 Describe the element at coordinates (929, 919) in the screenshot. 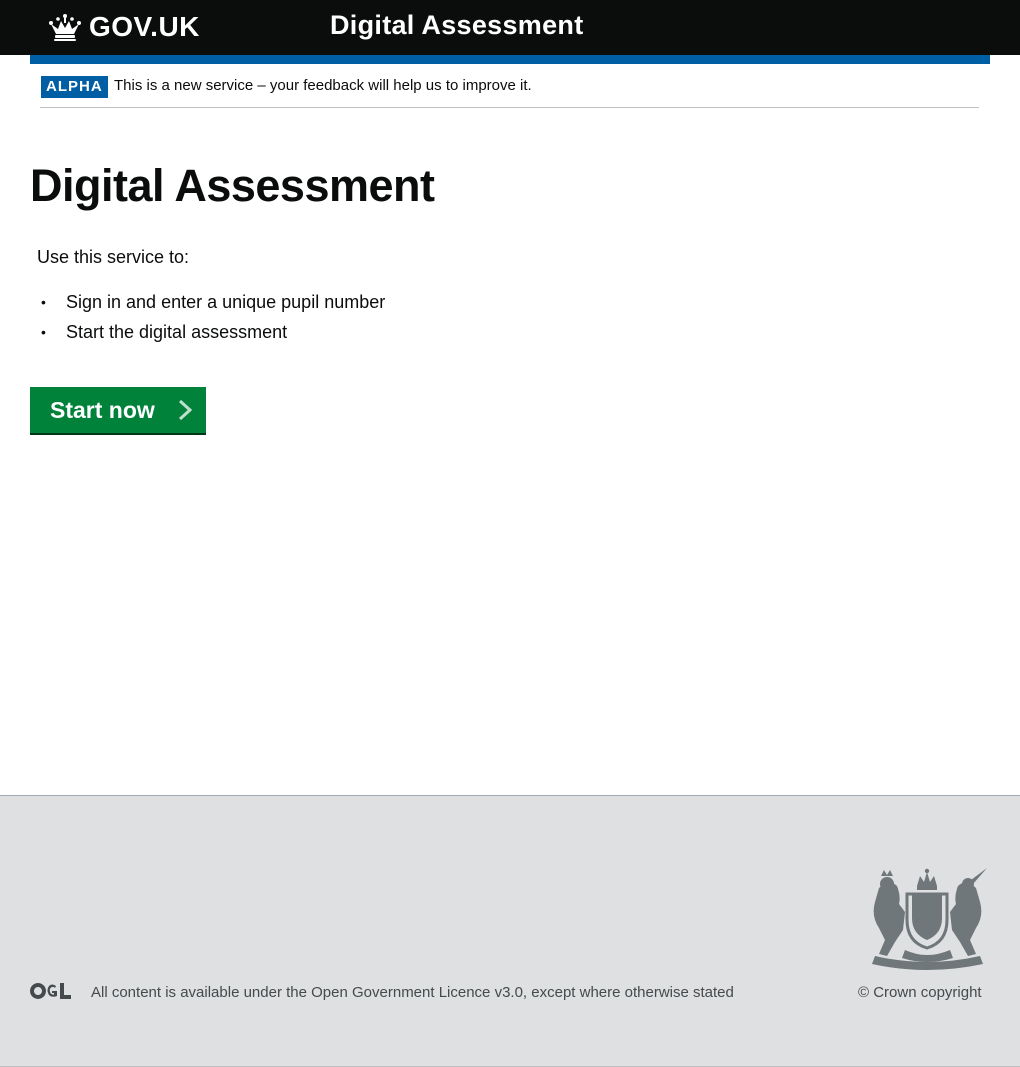

I see `royal-coat-of-arms-icon` at that location.